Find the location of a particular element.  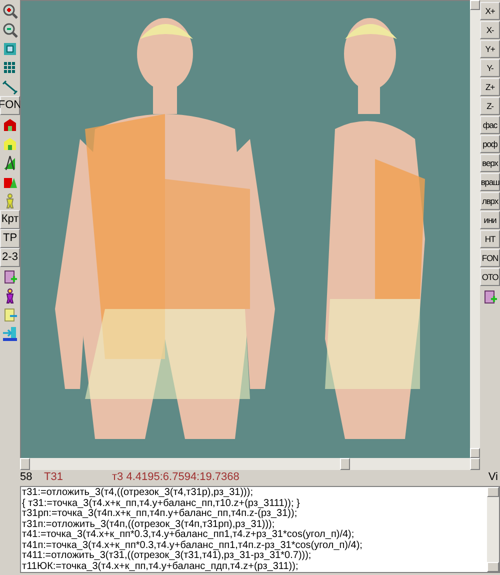

toolbar-button: Y+ is located at coordinates (490, 49).